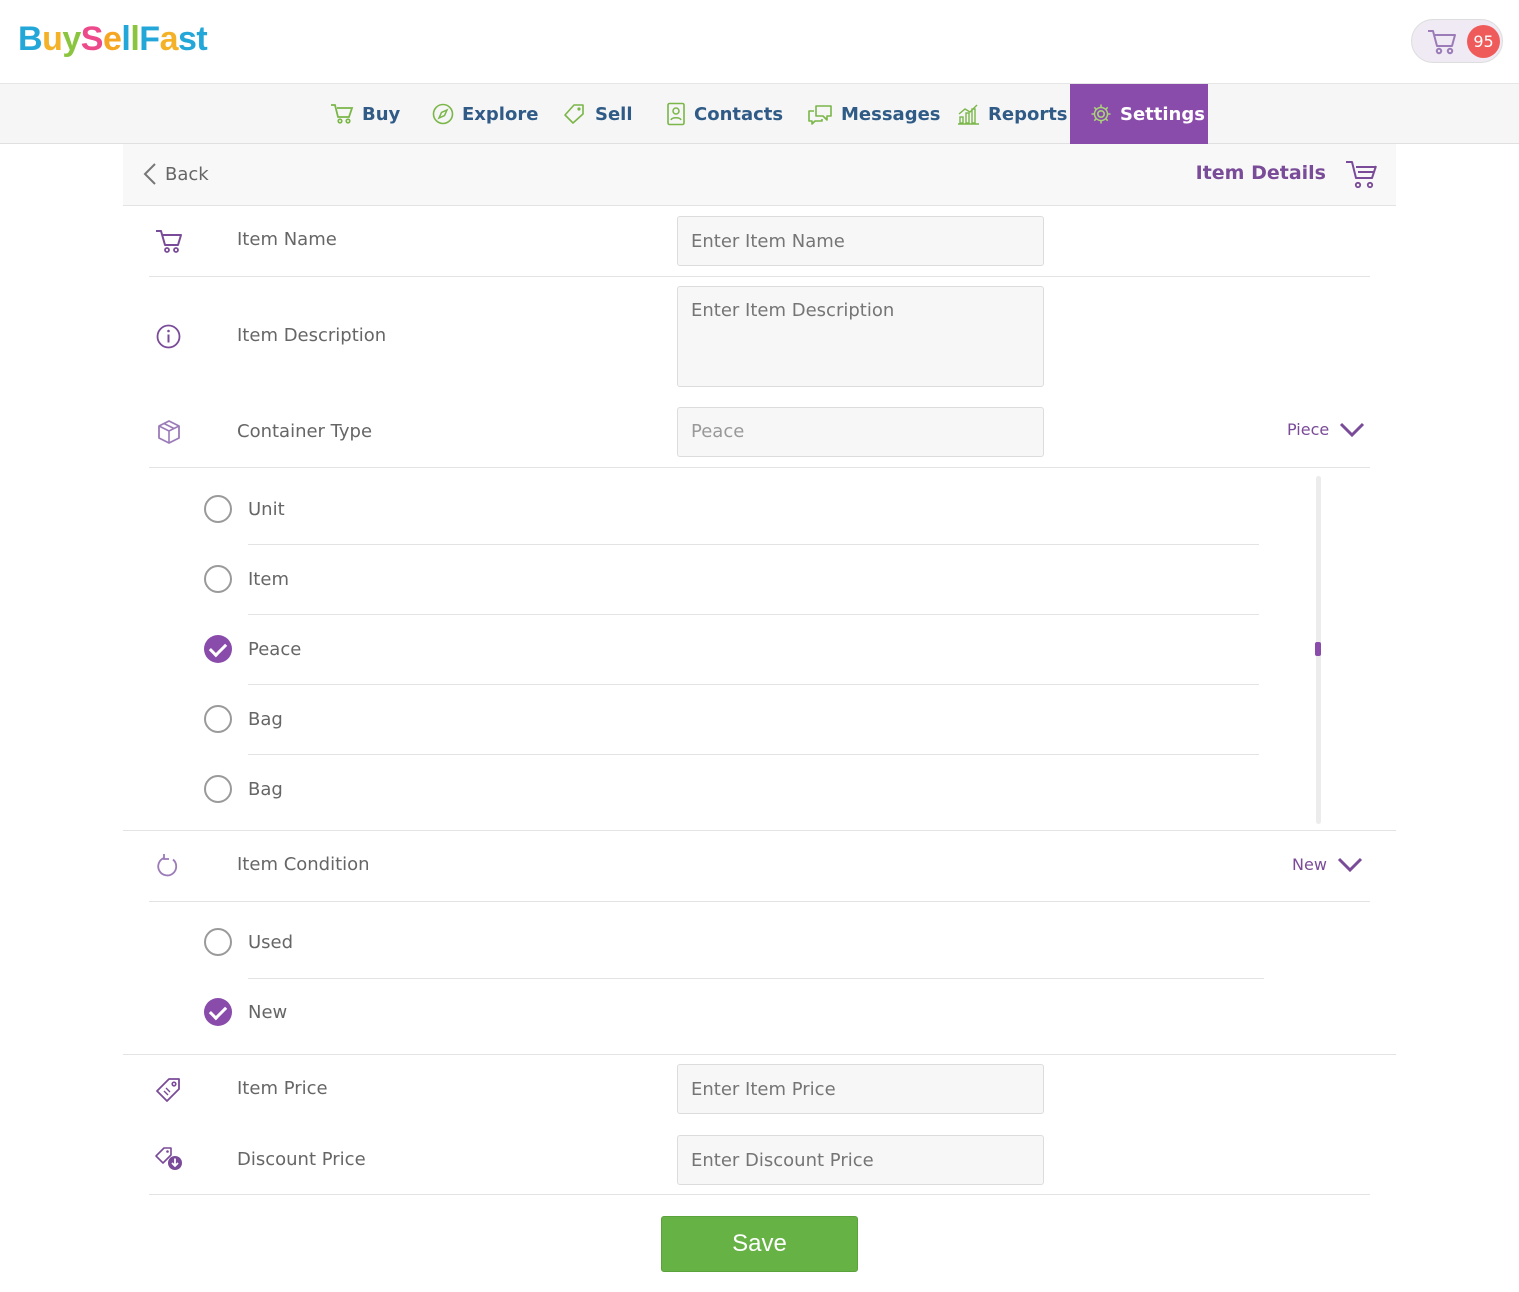 The width and height of the screenshot is (1519, 1292). I want to click on page-title: Item Details, so click(1260, 173).